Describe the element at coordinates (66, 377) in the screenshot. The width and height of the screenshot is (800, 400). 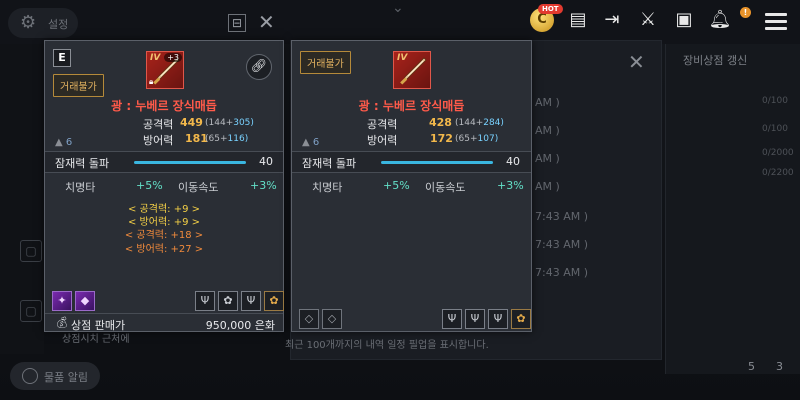
I see `item-notify-label: 물품 알림` at that location.